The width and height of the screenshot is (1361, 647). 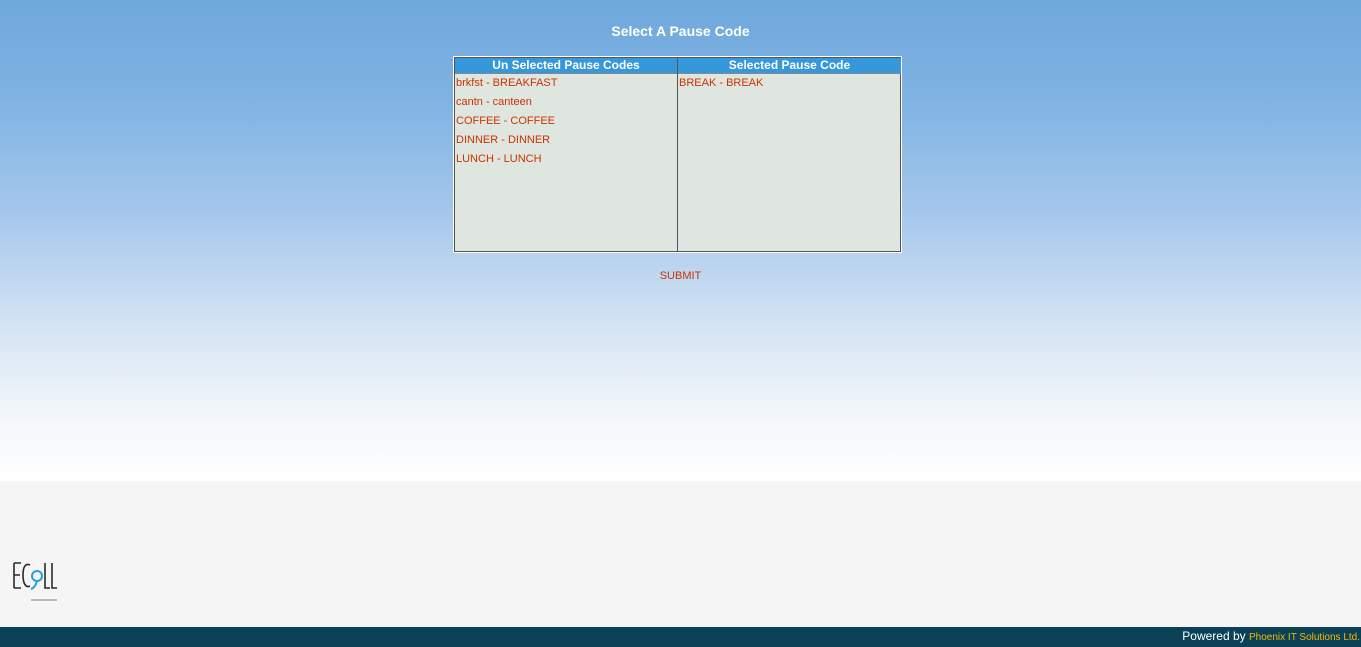 I want to click on selected-code-item: BREAK - BREAK, so click(x=790, y=85).